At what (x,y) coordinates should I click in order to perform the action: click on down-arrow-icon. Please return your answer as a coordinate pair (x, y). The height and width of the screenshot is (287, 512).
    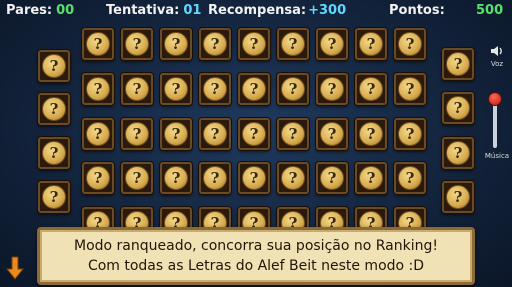
    Looking at the image, I should click on (15, 268).